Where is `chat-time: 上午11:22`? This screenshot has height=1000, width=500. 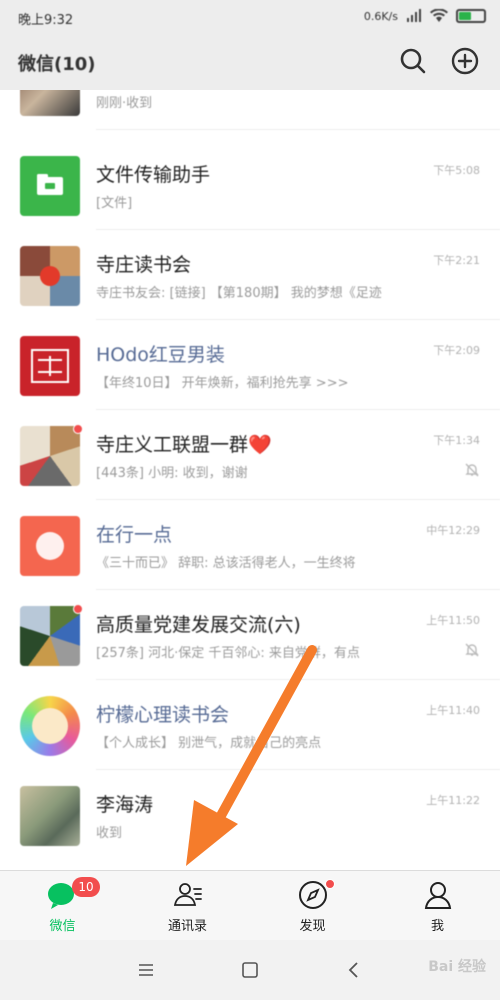
chat-time: 上午11:22 is located at coordinates (453, 800).